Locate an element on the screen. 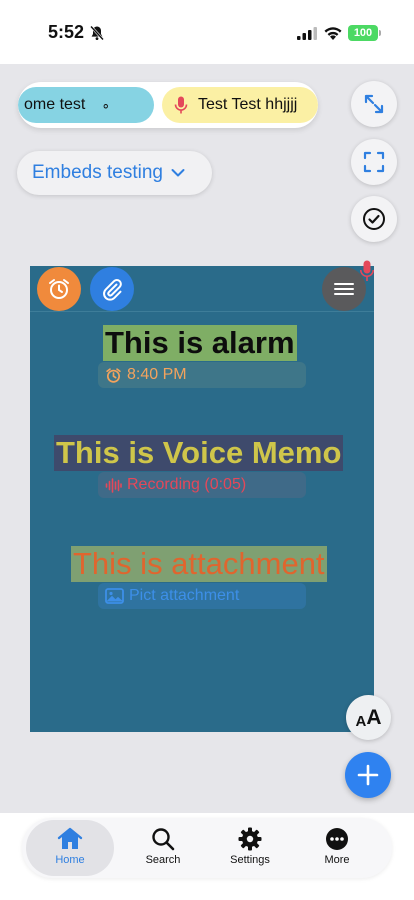 Image resolution: width=414 pixels, height=900 pixels. waveform-icon is located at coordinates (113, 485).